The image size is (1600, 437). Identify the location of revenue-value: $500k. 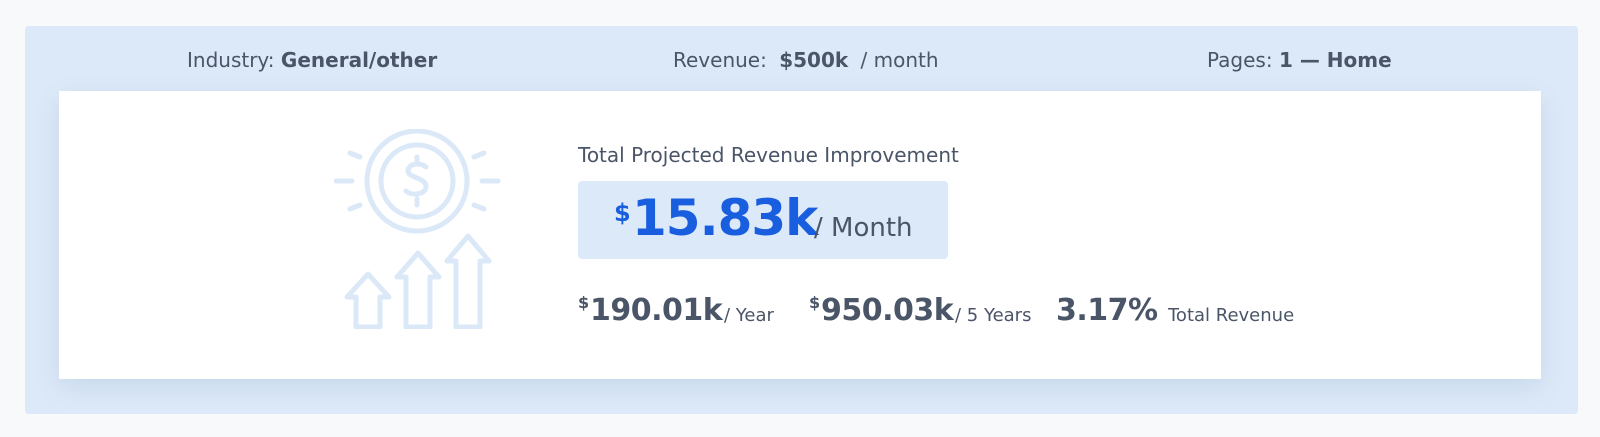
(814, 60).